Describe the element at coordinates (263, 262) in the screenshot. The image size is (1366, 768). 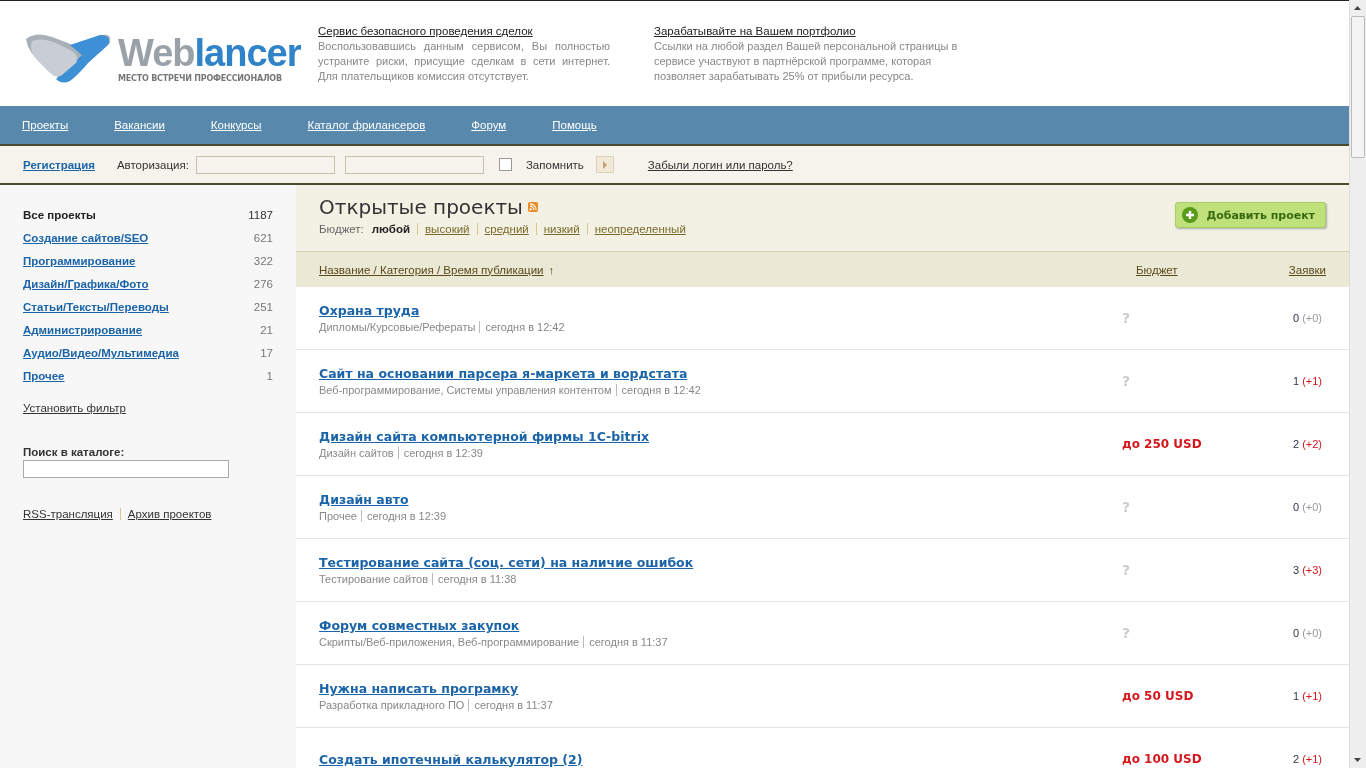
I see `category-count: 322` at that location.